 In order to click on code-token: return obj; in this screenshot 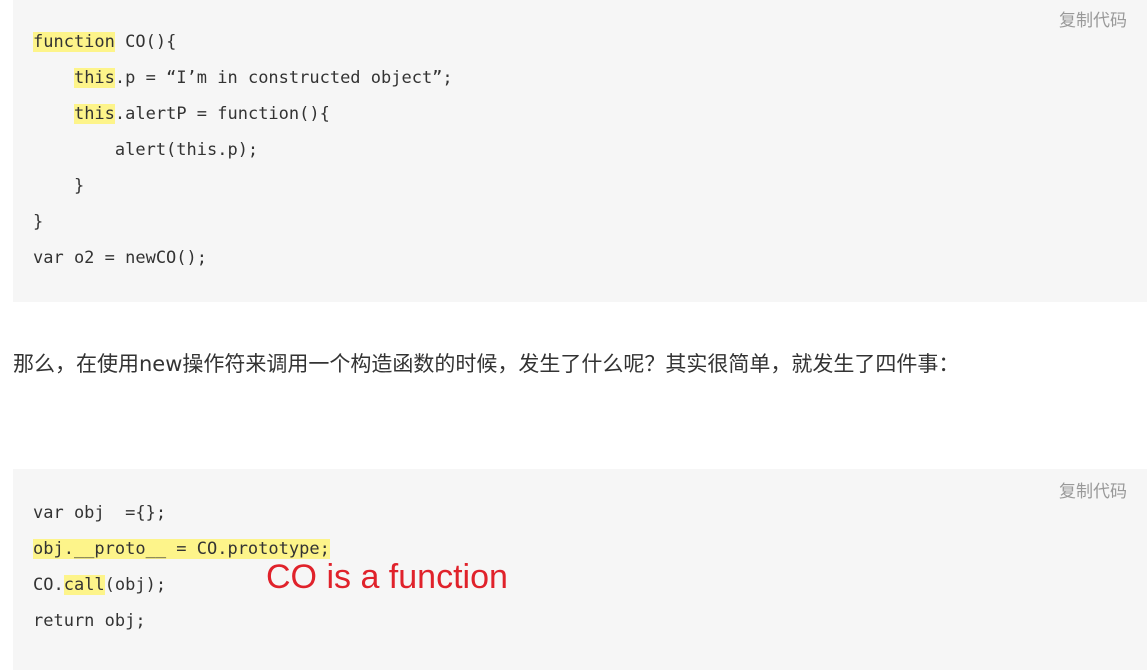, I will do `click(89, 621)`.